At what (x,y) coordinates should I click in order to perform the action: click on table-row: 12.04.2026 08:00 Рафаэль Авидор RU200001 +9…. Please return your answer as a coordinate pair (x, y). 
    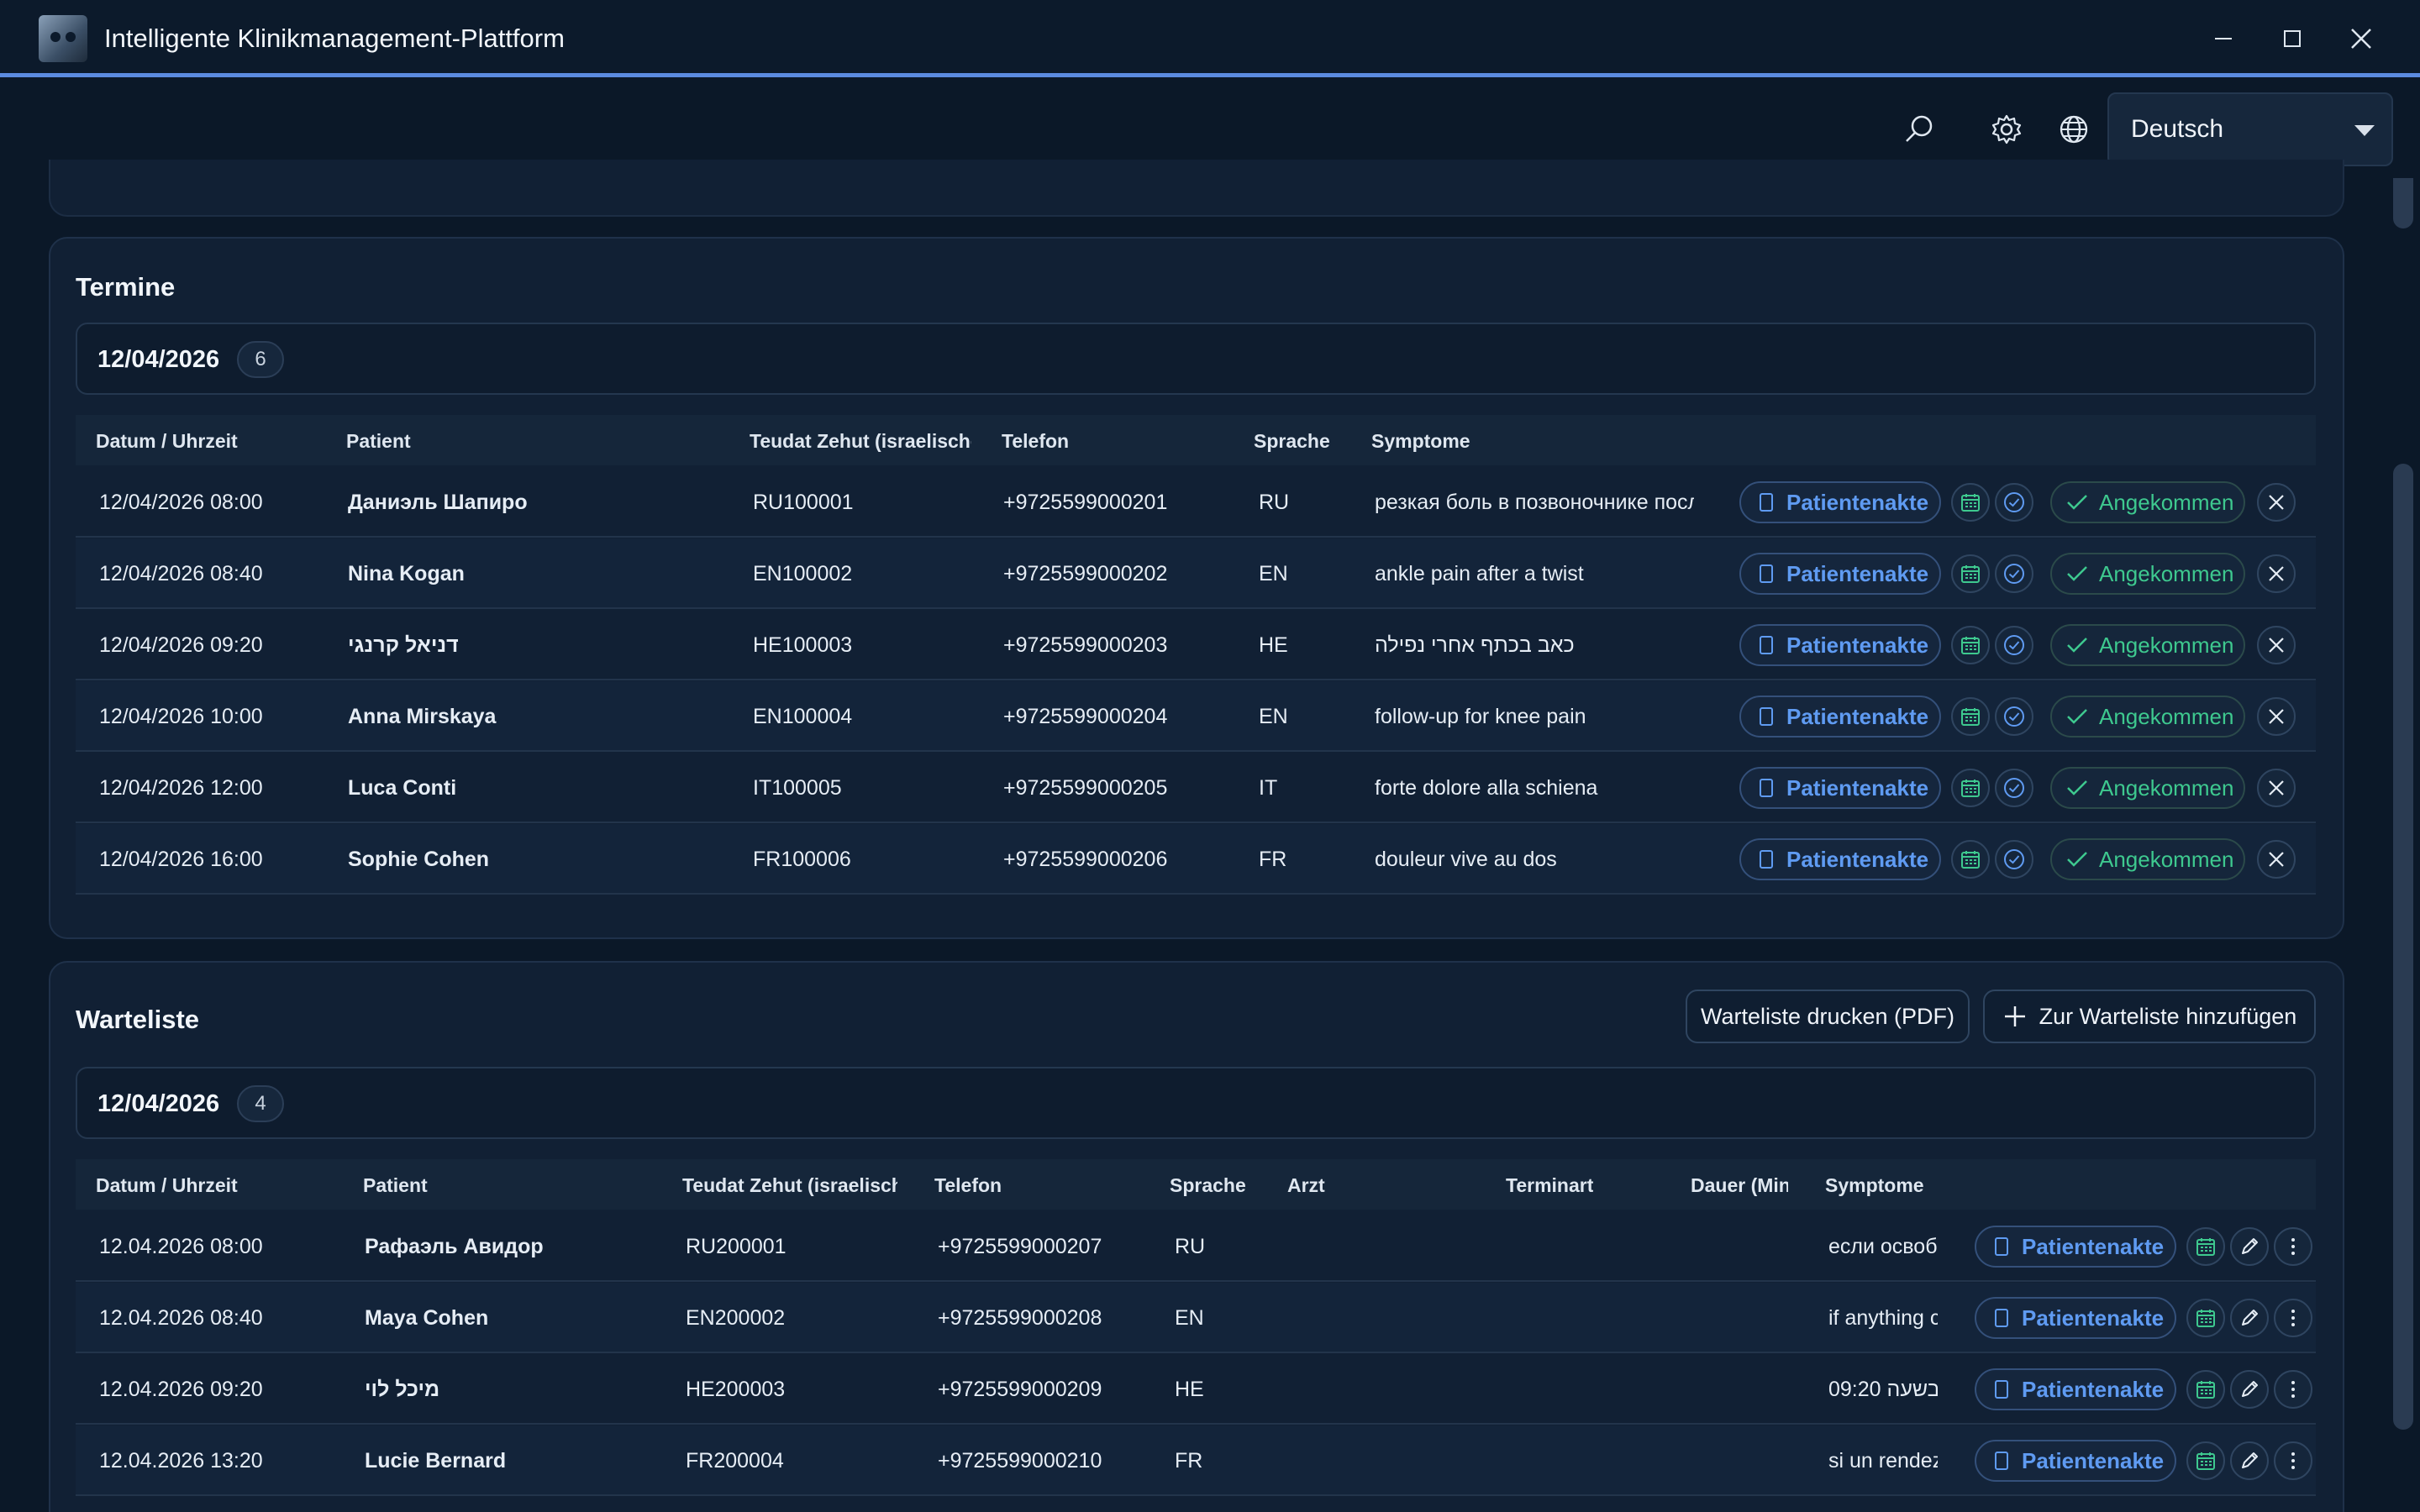
    Looking at the image, I should click on (1196, 1246).